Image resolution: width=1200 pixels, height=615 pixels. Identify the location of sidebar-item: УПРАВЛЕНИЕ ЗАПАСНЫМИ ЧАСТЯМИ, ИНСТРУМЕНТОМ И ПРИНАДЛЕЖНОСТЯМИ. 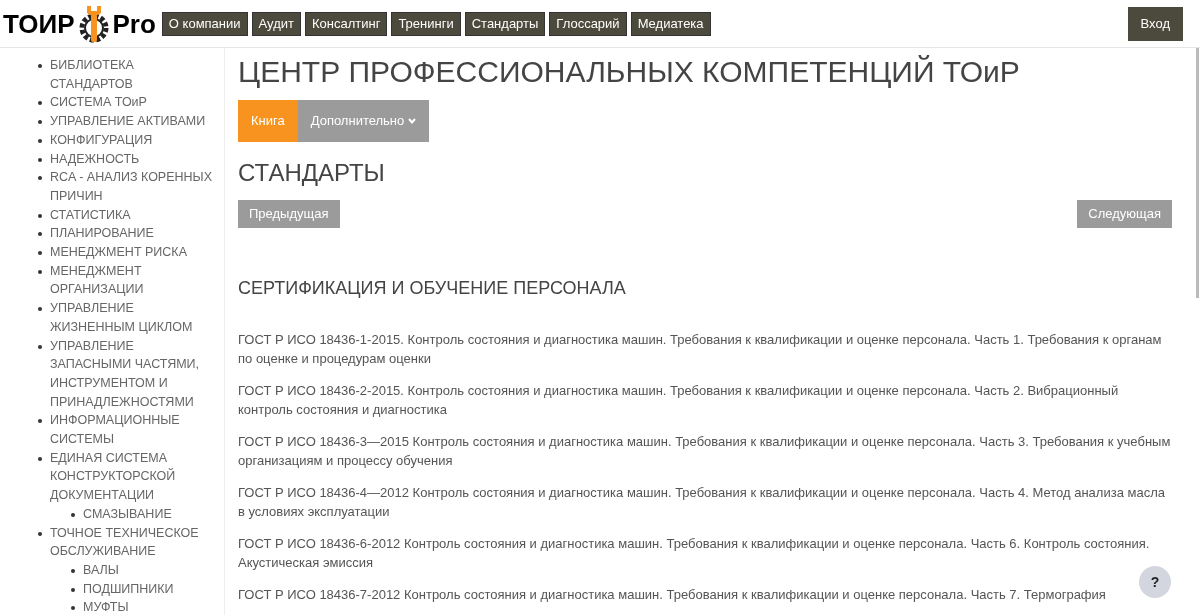
(132, 374).